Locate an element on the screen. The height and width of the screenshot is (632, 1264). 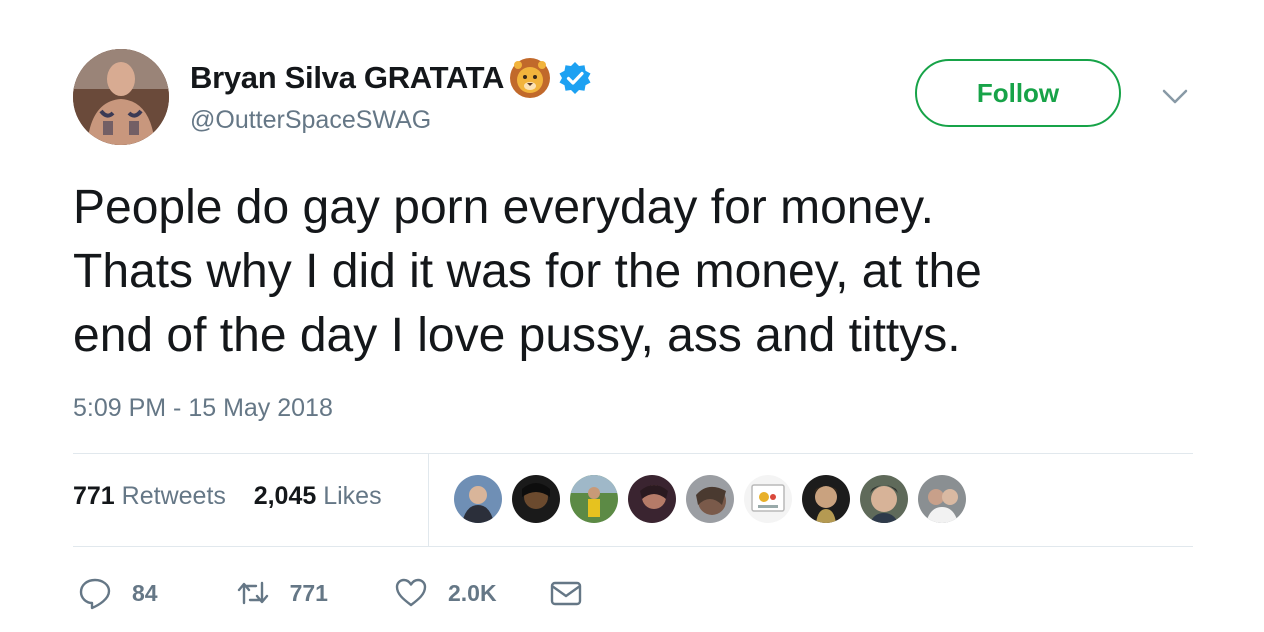
tweet-timestamp: 5:09 PM - 15 May 2018 is located at coordinates (203, 408).